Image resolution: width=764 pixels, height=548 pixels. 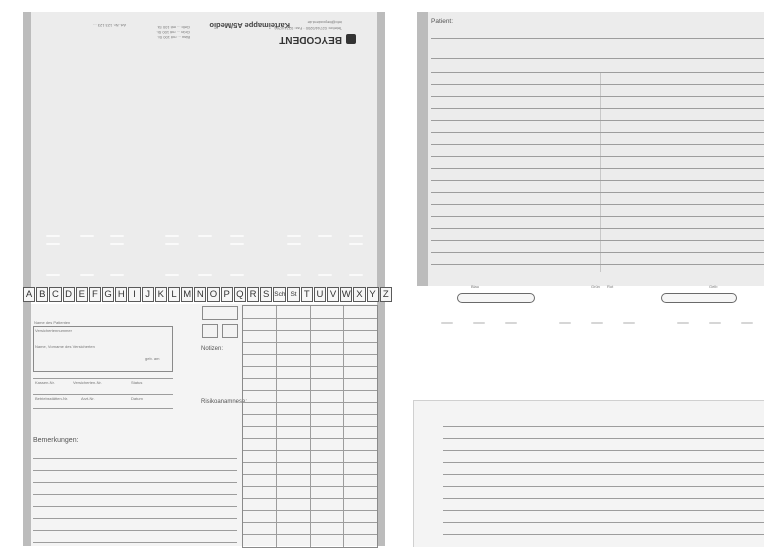 What do you see at coordinates (160, 294) in the screenshot?
I see `register-tab: K` at bounding box center [160, 294].